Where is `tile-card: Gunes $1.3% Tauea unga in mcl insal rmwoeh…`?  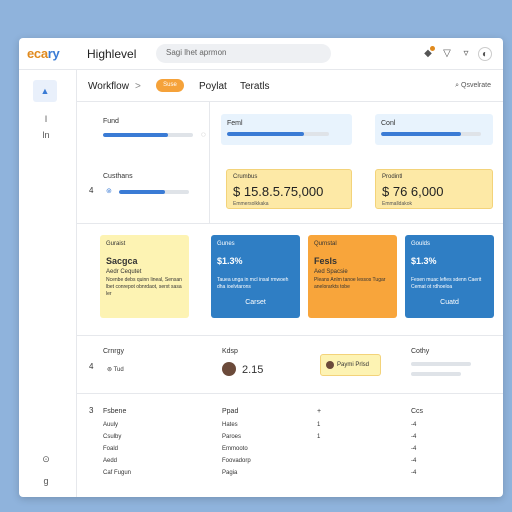 tile-card: Gunes $1.3% Tauea unga in mcl insal rmwoeh… is located at coordinates (255, 276).